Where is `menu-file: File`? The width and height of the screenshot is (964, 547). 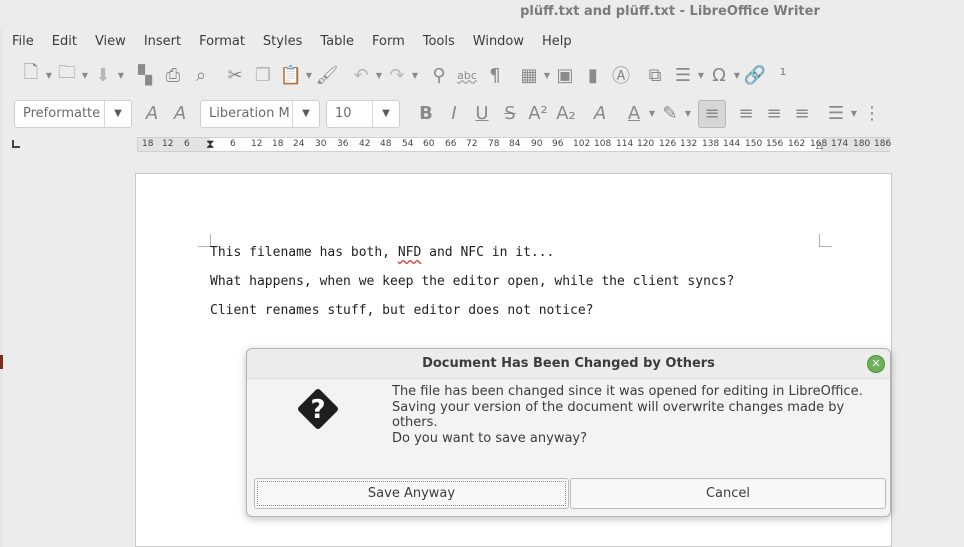
menu-file: File is located at coordinates (23, 41).